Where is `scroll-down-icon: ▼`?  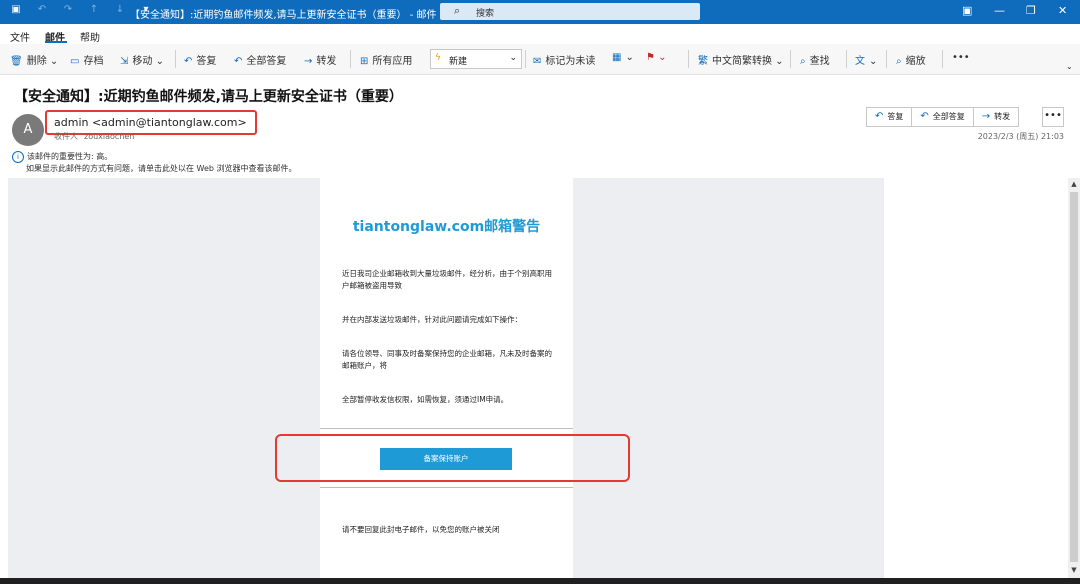
scroll-down-icon: ▼ is located at coordinates (1074, 571).